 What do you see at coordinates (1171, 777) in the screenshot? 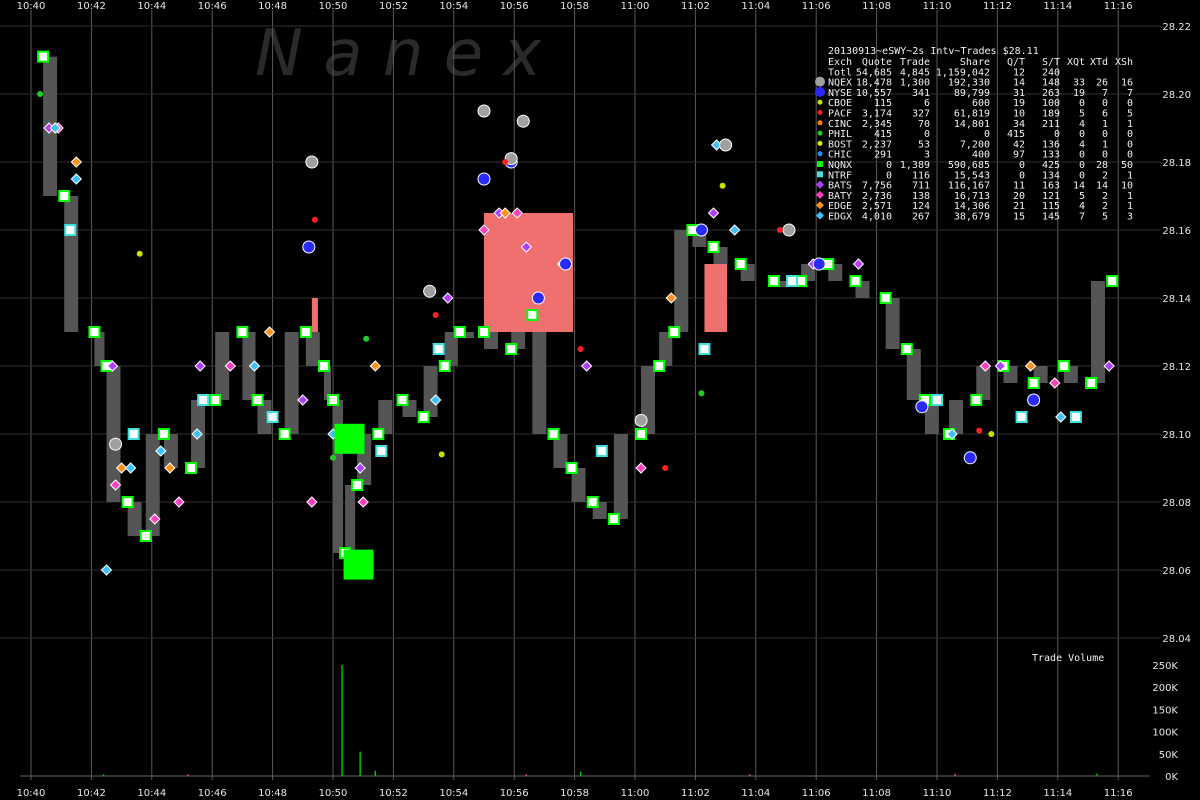
I see `volume-tick-label: 0K` at bounding box center [1171, 777].